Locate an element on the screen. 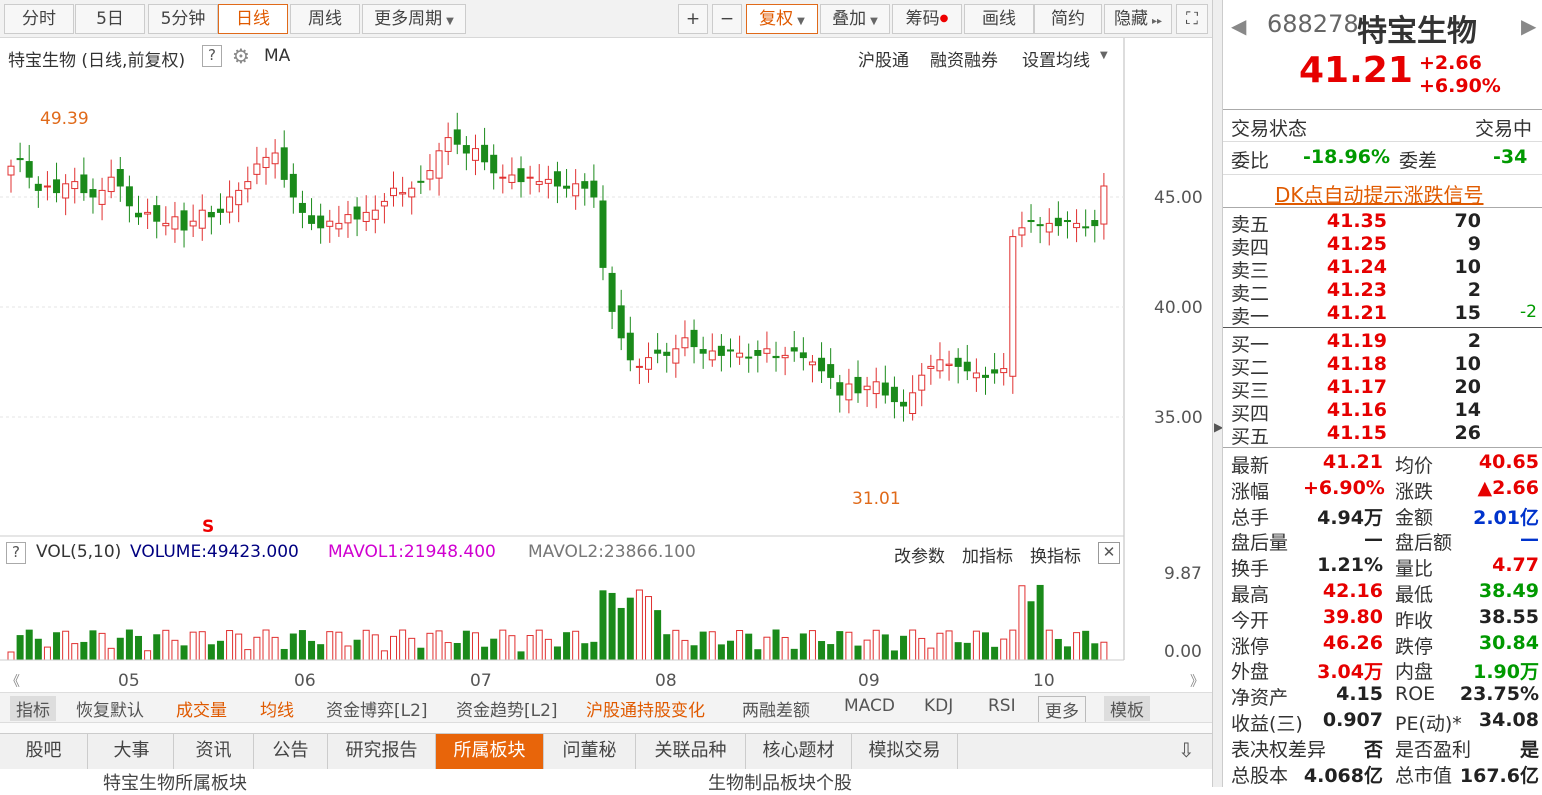 The image size is (1542, 795). indicator-tab-3: 均线 is located at coordinates (277, 708).